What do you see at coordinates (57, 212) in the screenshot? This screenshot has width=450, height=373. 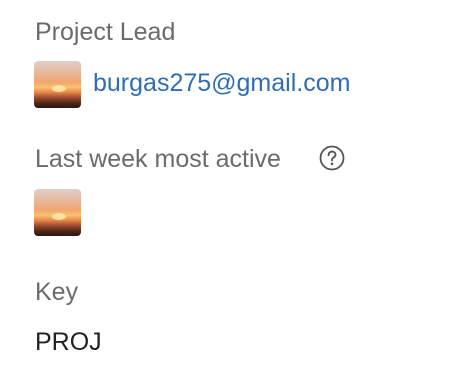 I see `most-active-avatar` at bounding box center [57, 212].